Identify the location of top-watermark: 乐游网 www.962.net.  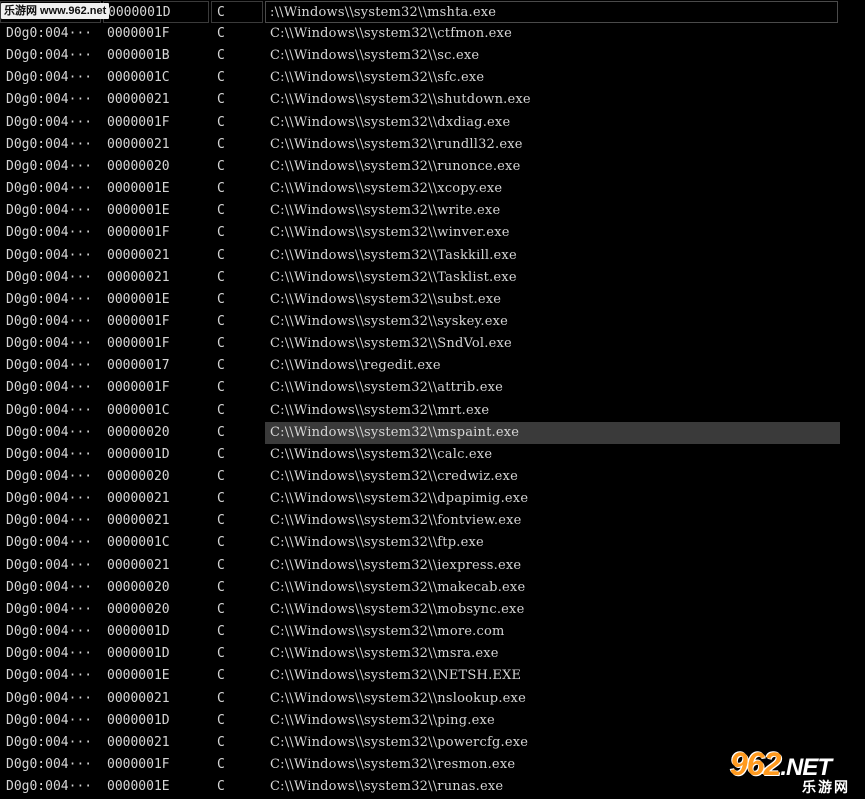
(55, 11).